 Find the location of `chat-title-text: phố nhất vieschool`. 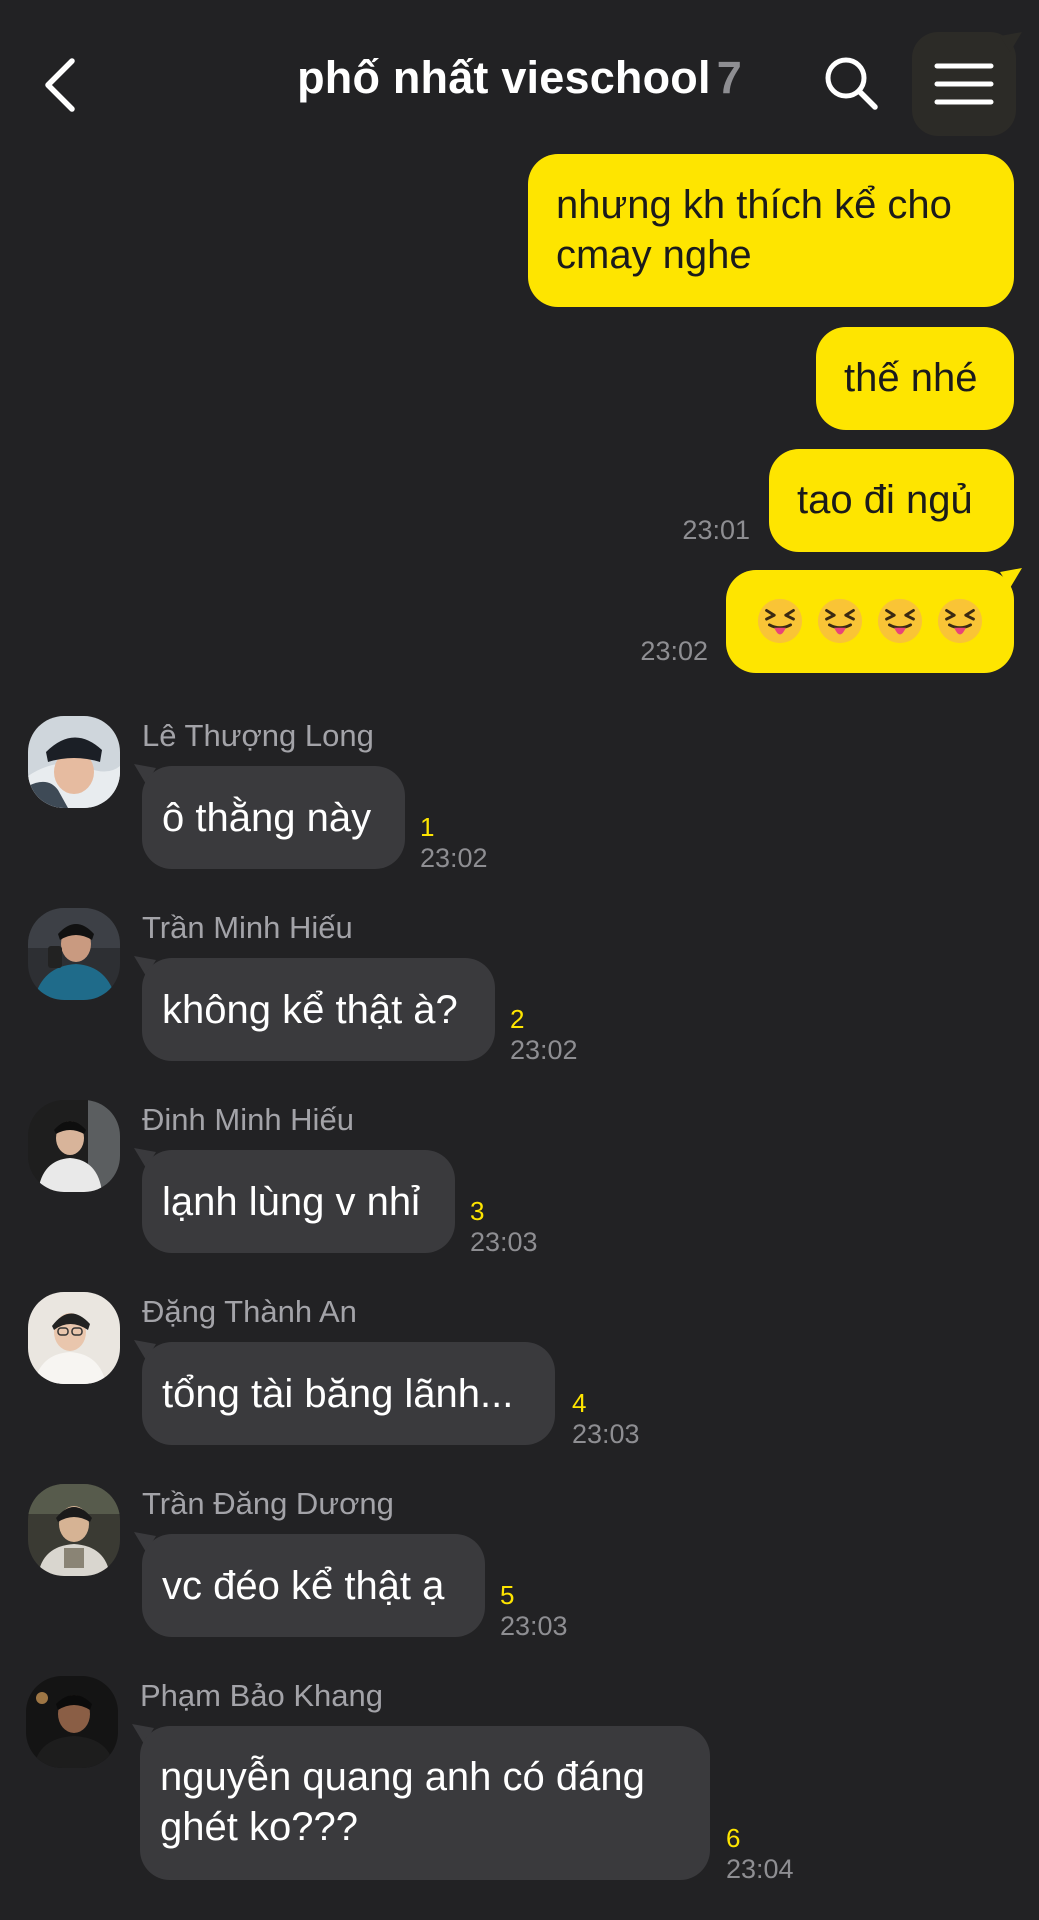

chat-title-text: phố nhất vieschool is located at coordinates (504, 77).